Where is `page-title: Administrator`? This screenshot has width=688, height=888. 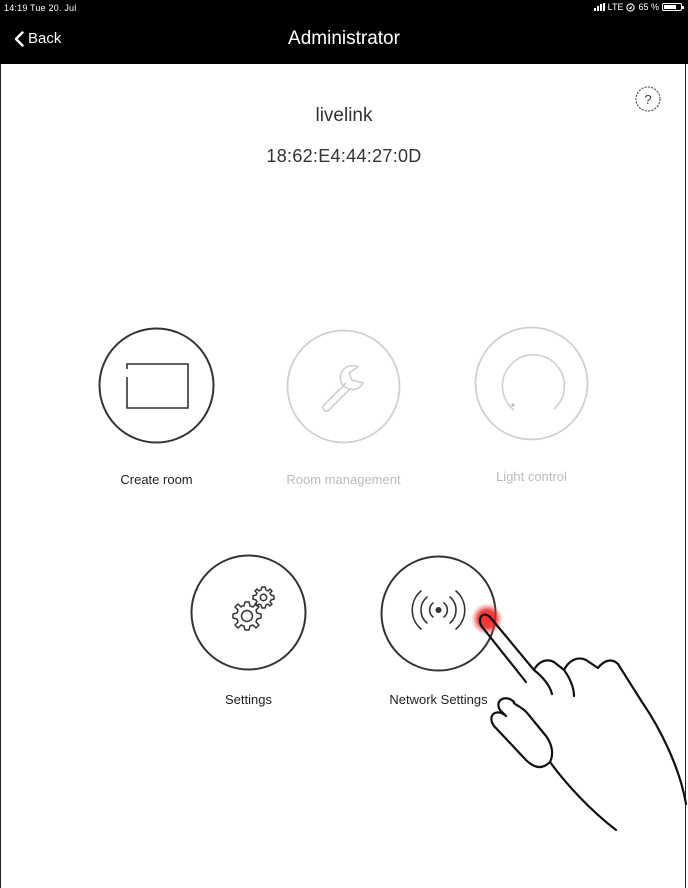 page-title: Administrator is located at coordinates (344, 38).